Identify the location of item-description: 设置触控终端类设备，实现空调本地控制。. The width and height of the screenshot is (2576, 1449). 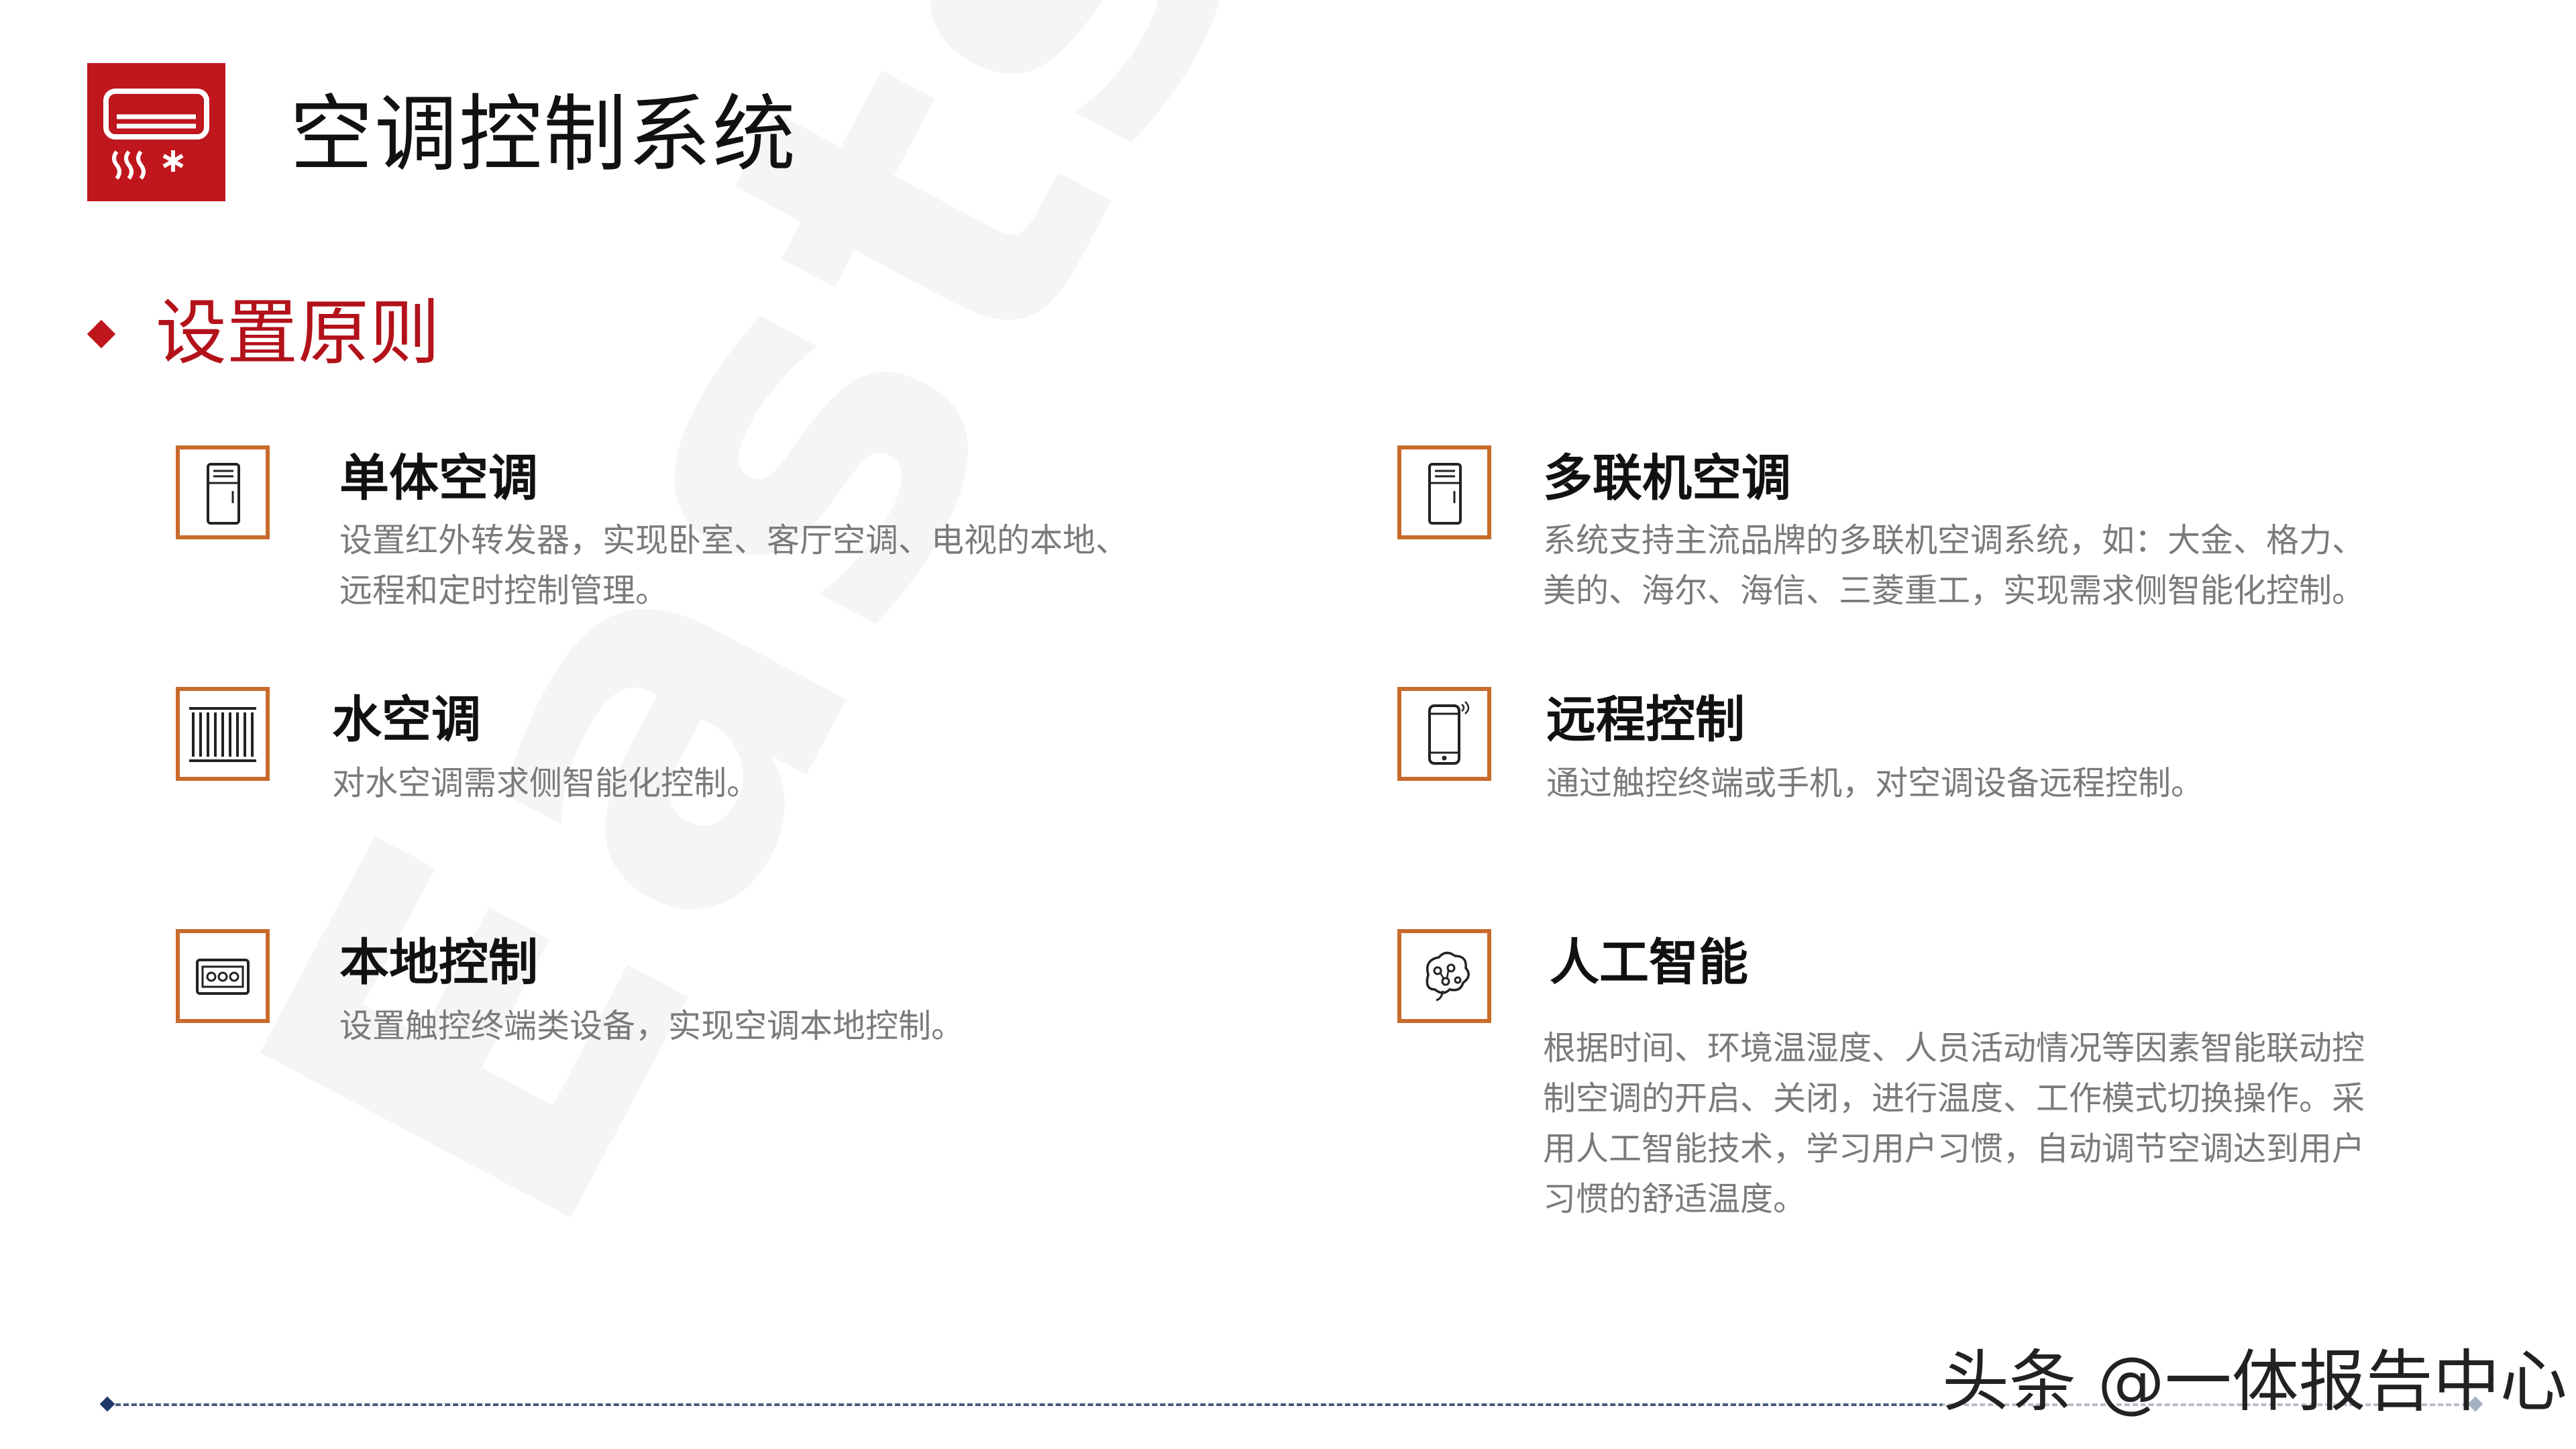
(652, 1026).